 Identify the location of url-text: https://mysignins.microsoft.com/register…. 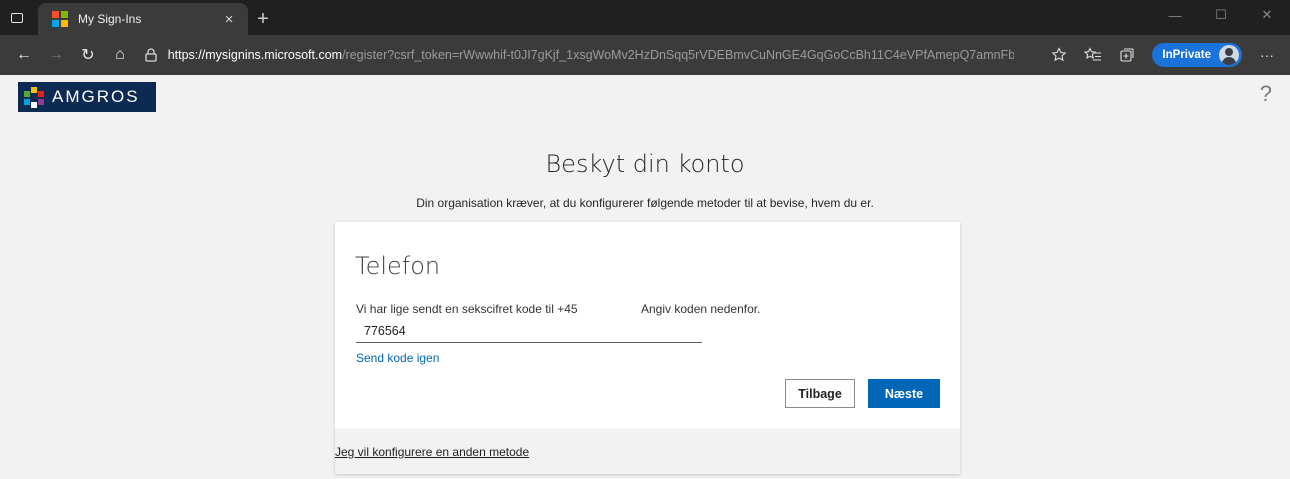
(591, 55).